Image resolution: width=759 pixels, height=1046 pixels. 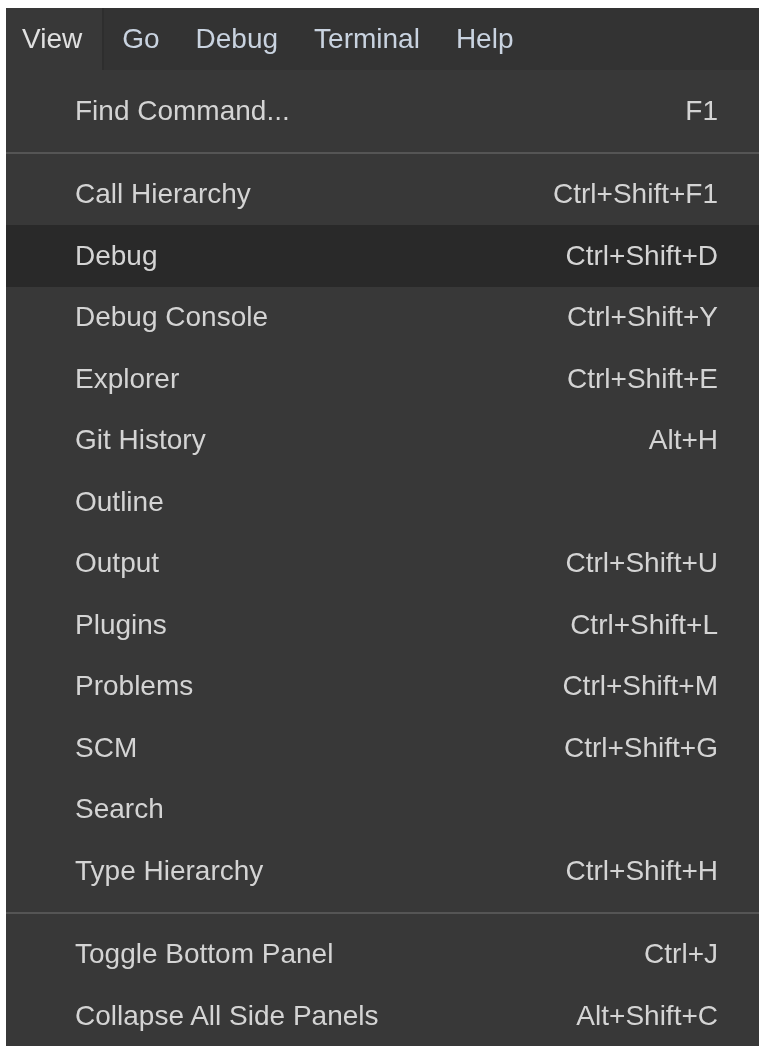 I want to click on shortcut-text: Ctrl+Shift+D, so click(x=641, y=255).